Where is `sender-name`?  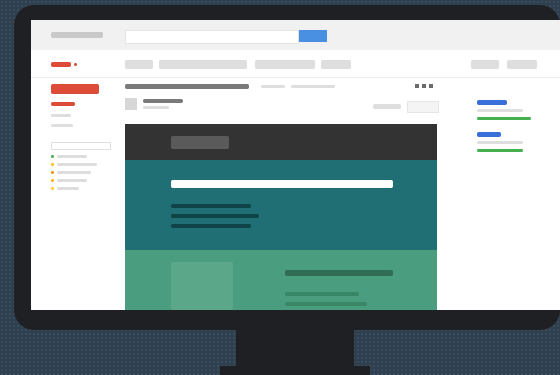
sender-name is located at coordinates (163, 101).